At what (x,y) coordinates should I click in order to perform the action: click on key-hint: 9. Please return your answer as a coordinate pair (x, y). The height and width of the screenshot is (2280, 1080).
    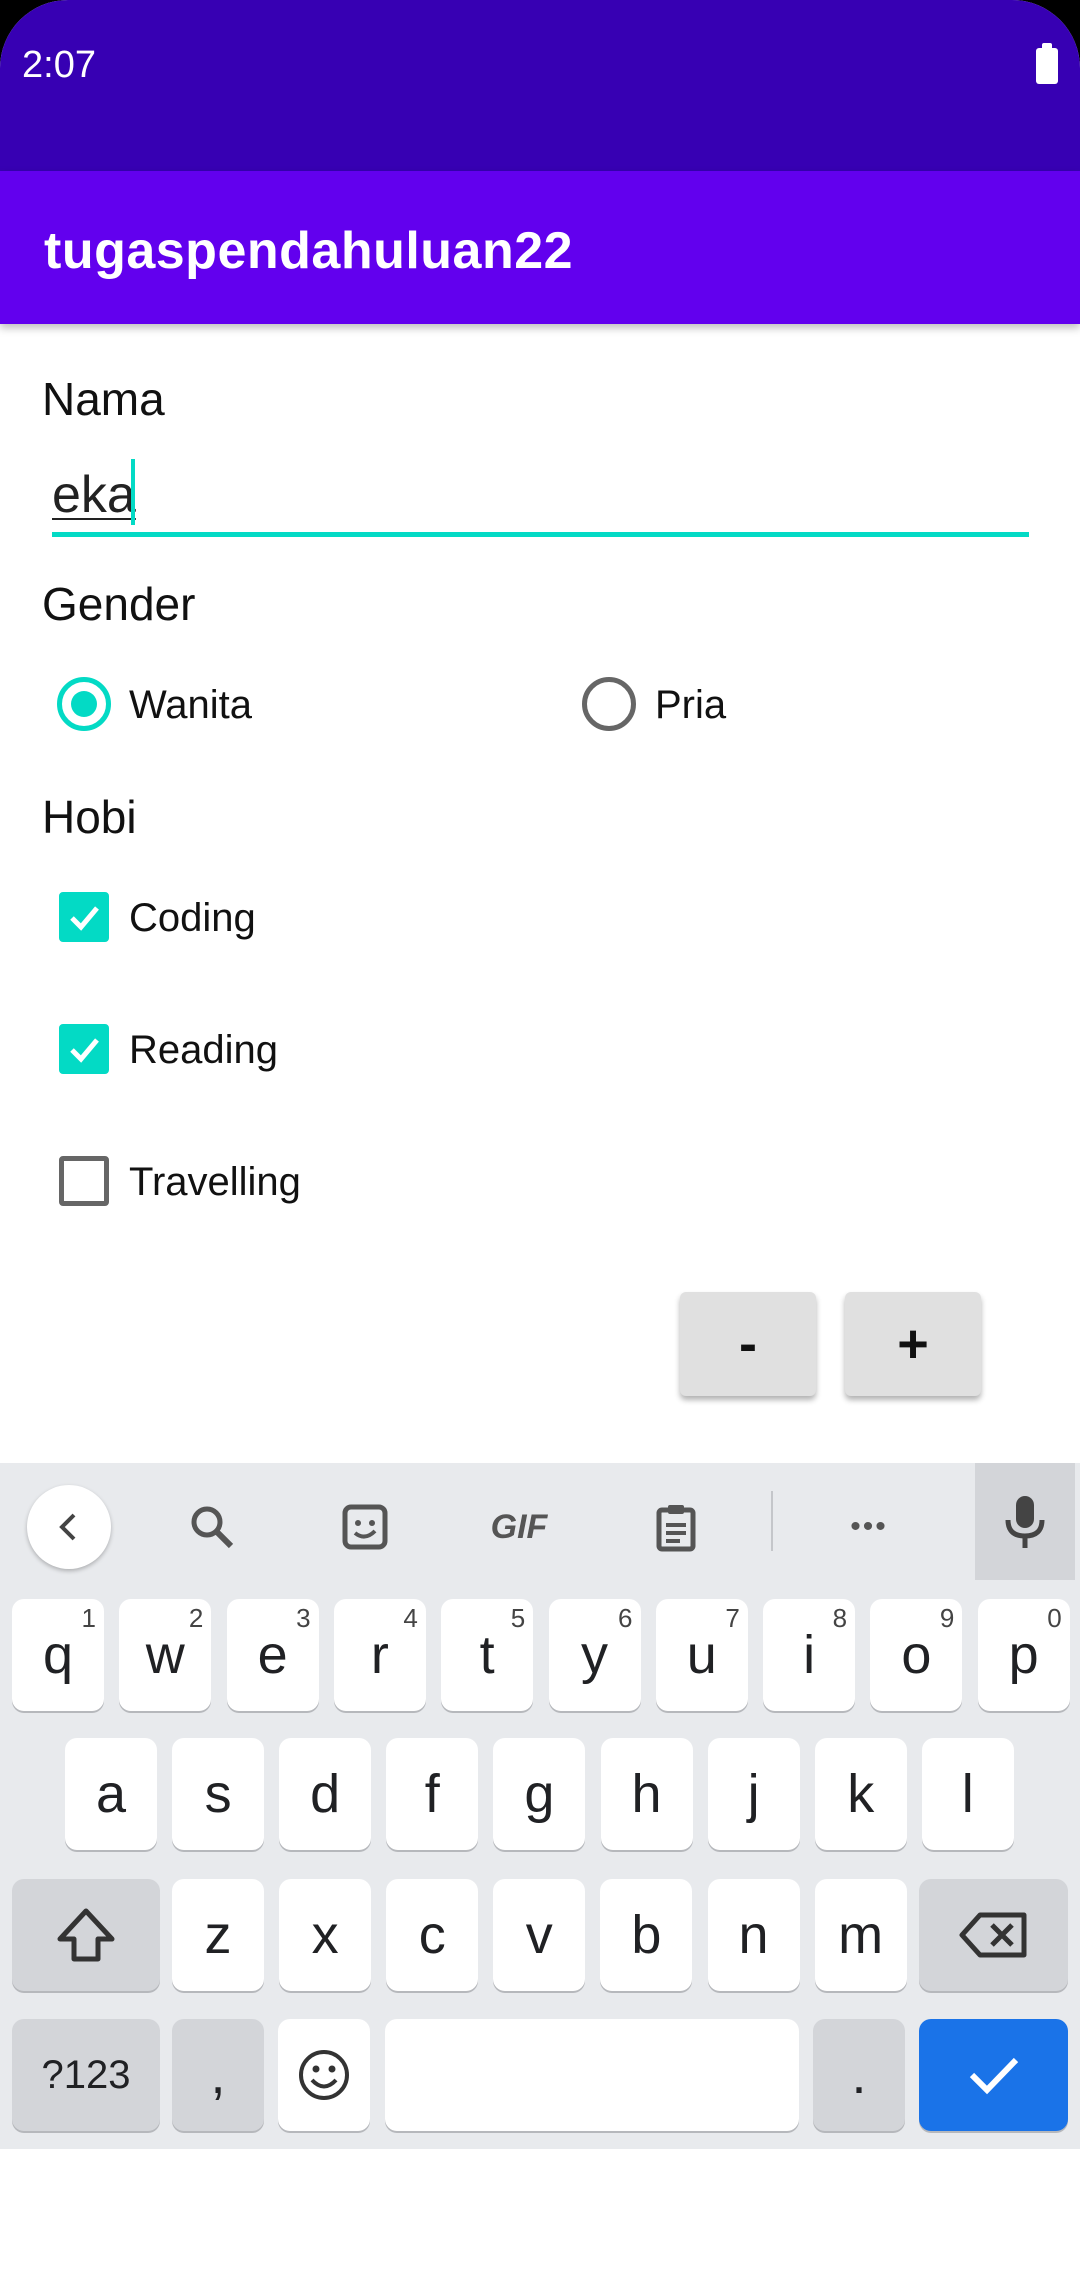
    Looking at the image, I should click on (947, 1618).